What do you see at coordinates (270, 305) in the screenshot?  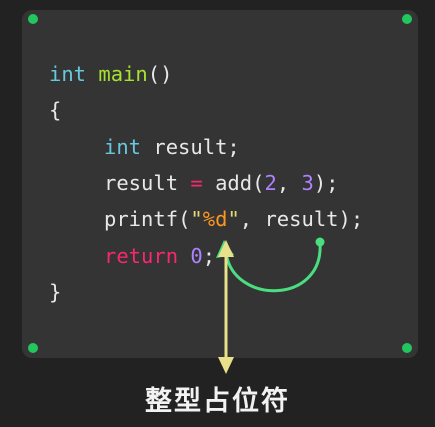 I see `annotation-arrows` at bounding box center [270, 305].